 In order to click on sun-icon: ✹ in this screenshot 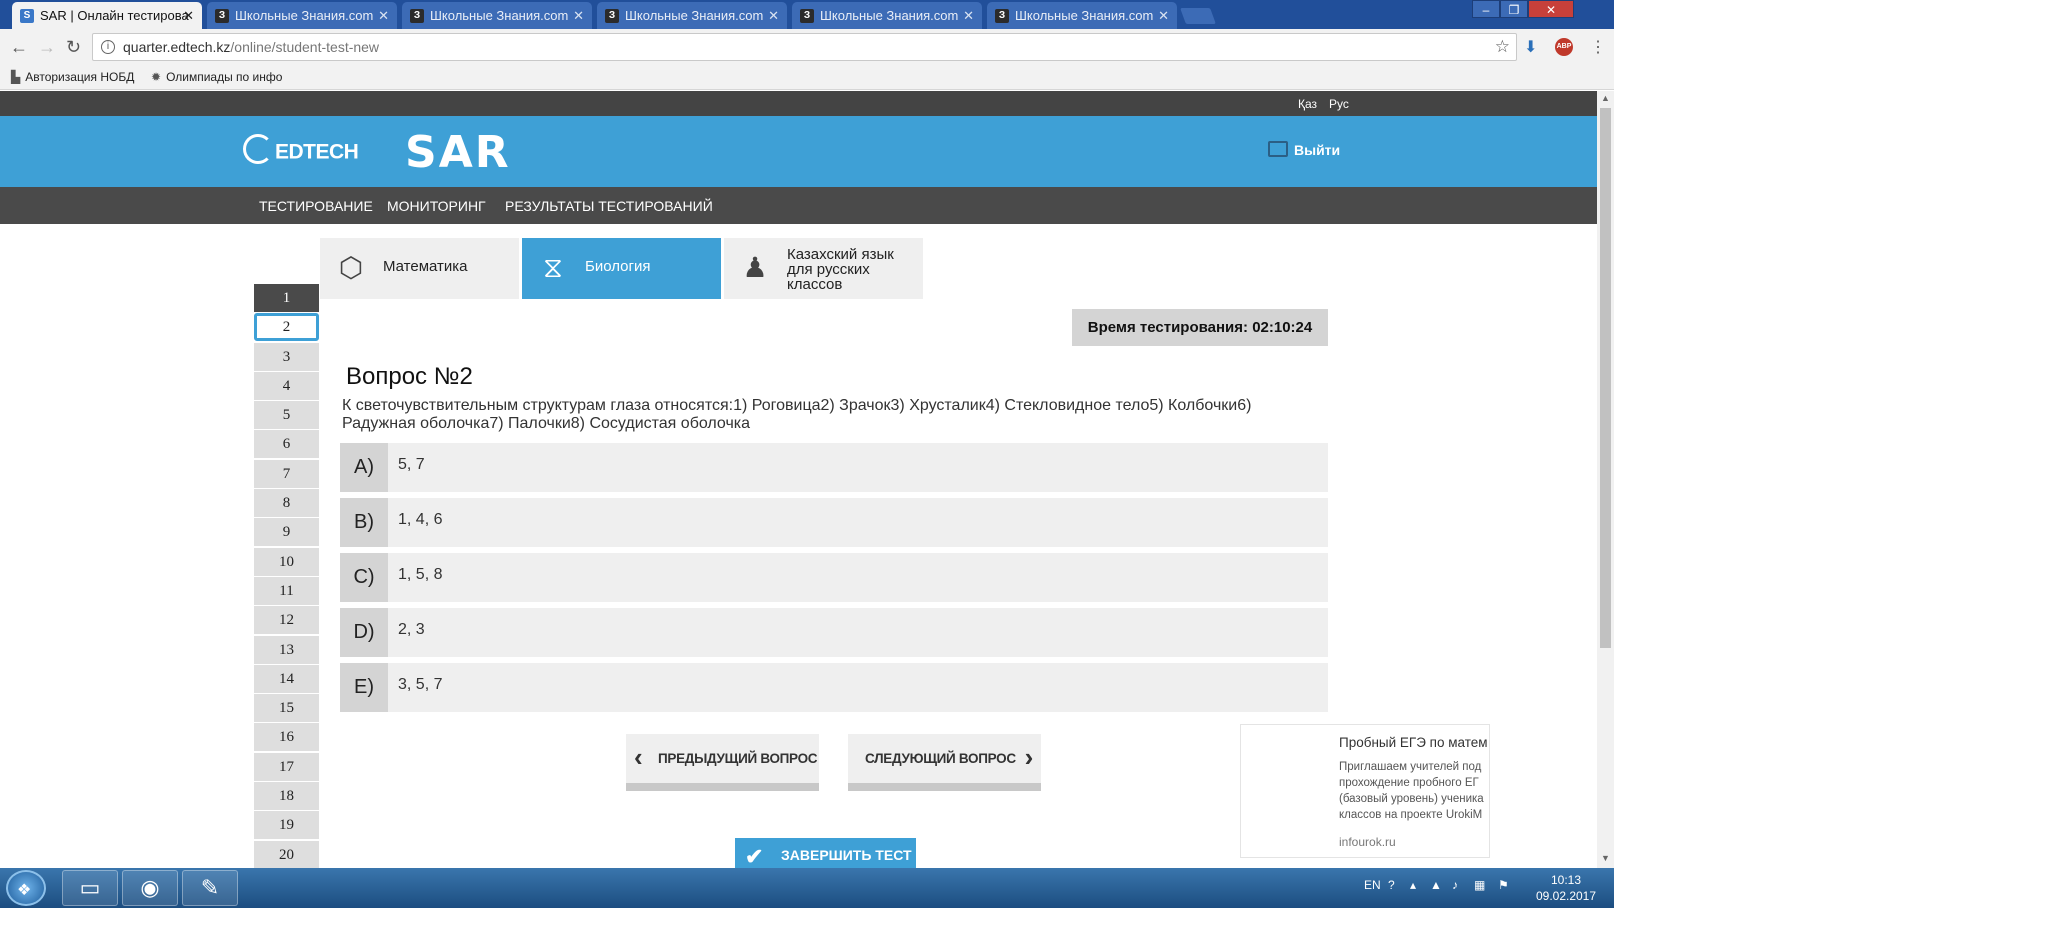, I will do `click(156, 77)`.